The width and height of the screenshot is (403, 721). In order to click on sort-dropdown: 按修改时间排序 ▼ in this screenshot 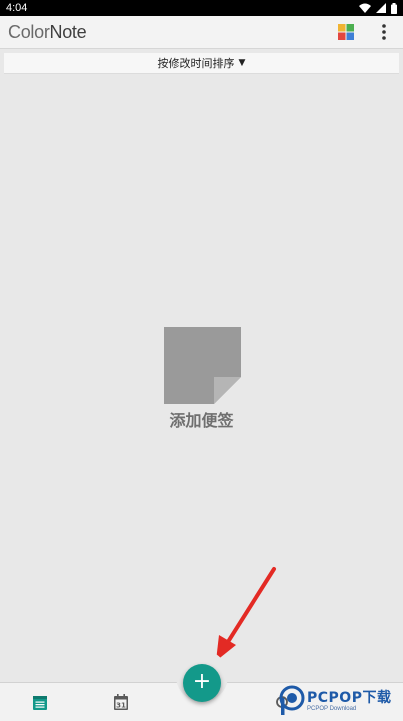, I will do `click(201, 63)`.